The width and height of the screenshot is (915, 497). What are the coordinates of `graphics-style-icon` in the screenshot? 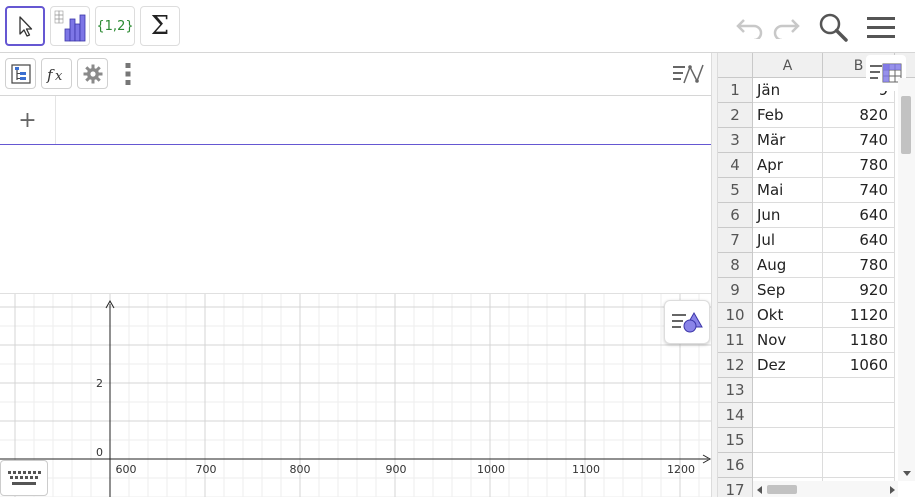 It's located at (687, 322).